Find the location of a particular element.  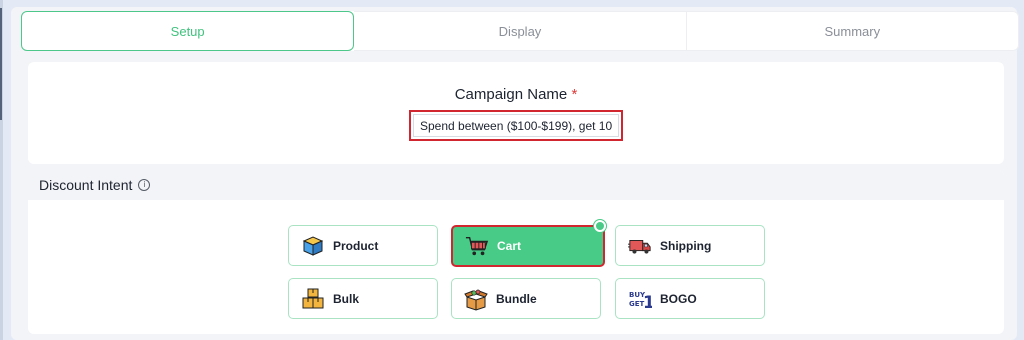

discount-intent-title: Discount Intent is located at coordinates (86, 185).